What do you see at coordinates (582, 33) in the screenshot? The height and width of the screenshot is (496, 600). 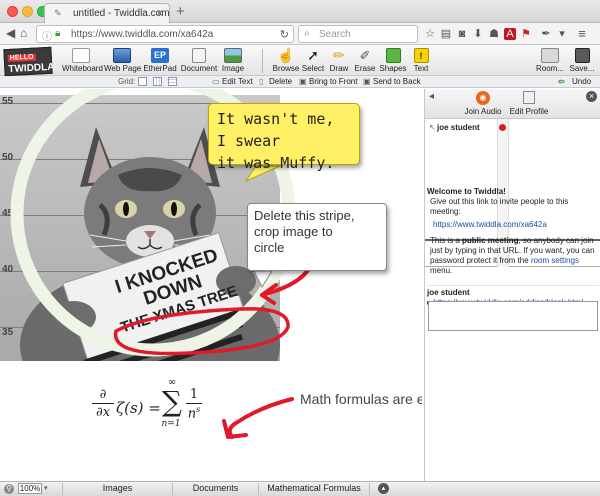 I see `hamburger-menu-icon: ≡` at bounding box center [582, 33].